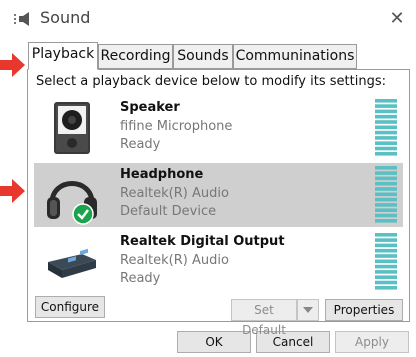  Describe the element at coordinates (397, 19) in the screenshot. I see `close-button: ✕` at that location.